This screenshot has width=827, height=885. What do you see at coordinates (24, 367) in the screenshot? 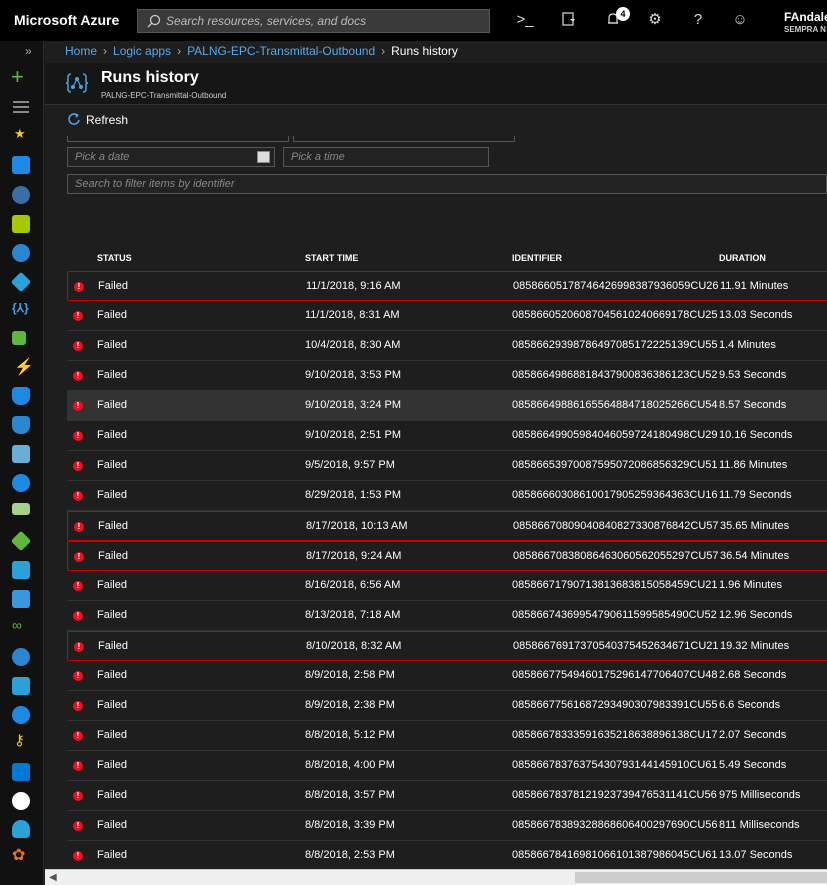
I see `function-apps-lightning-icon: ⚡` at bounding box center [24, 367].